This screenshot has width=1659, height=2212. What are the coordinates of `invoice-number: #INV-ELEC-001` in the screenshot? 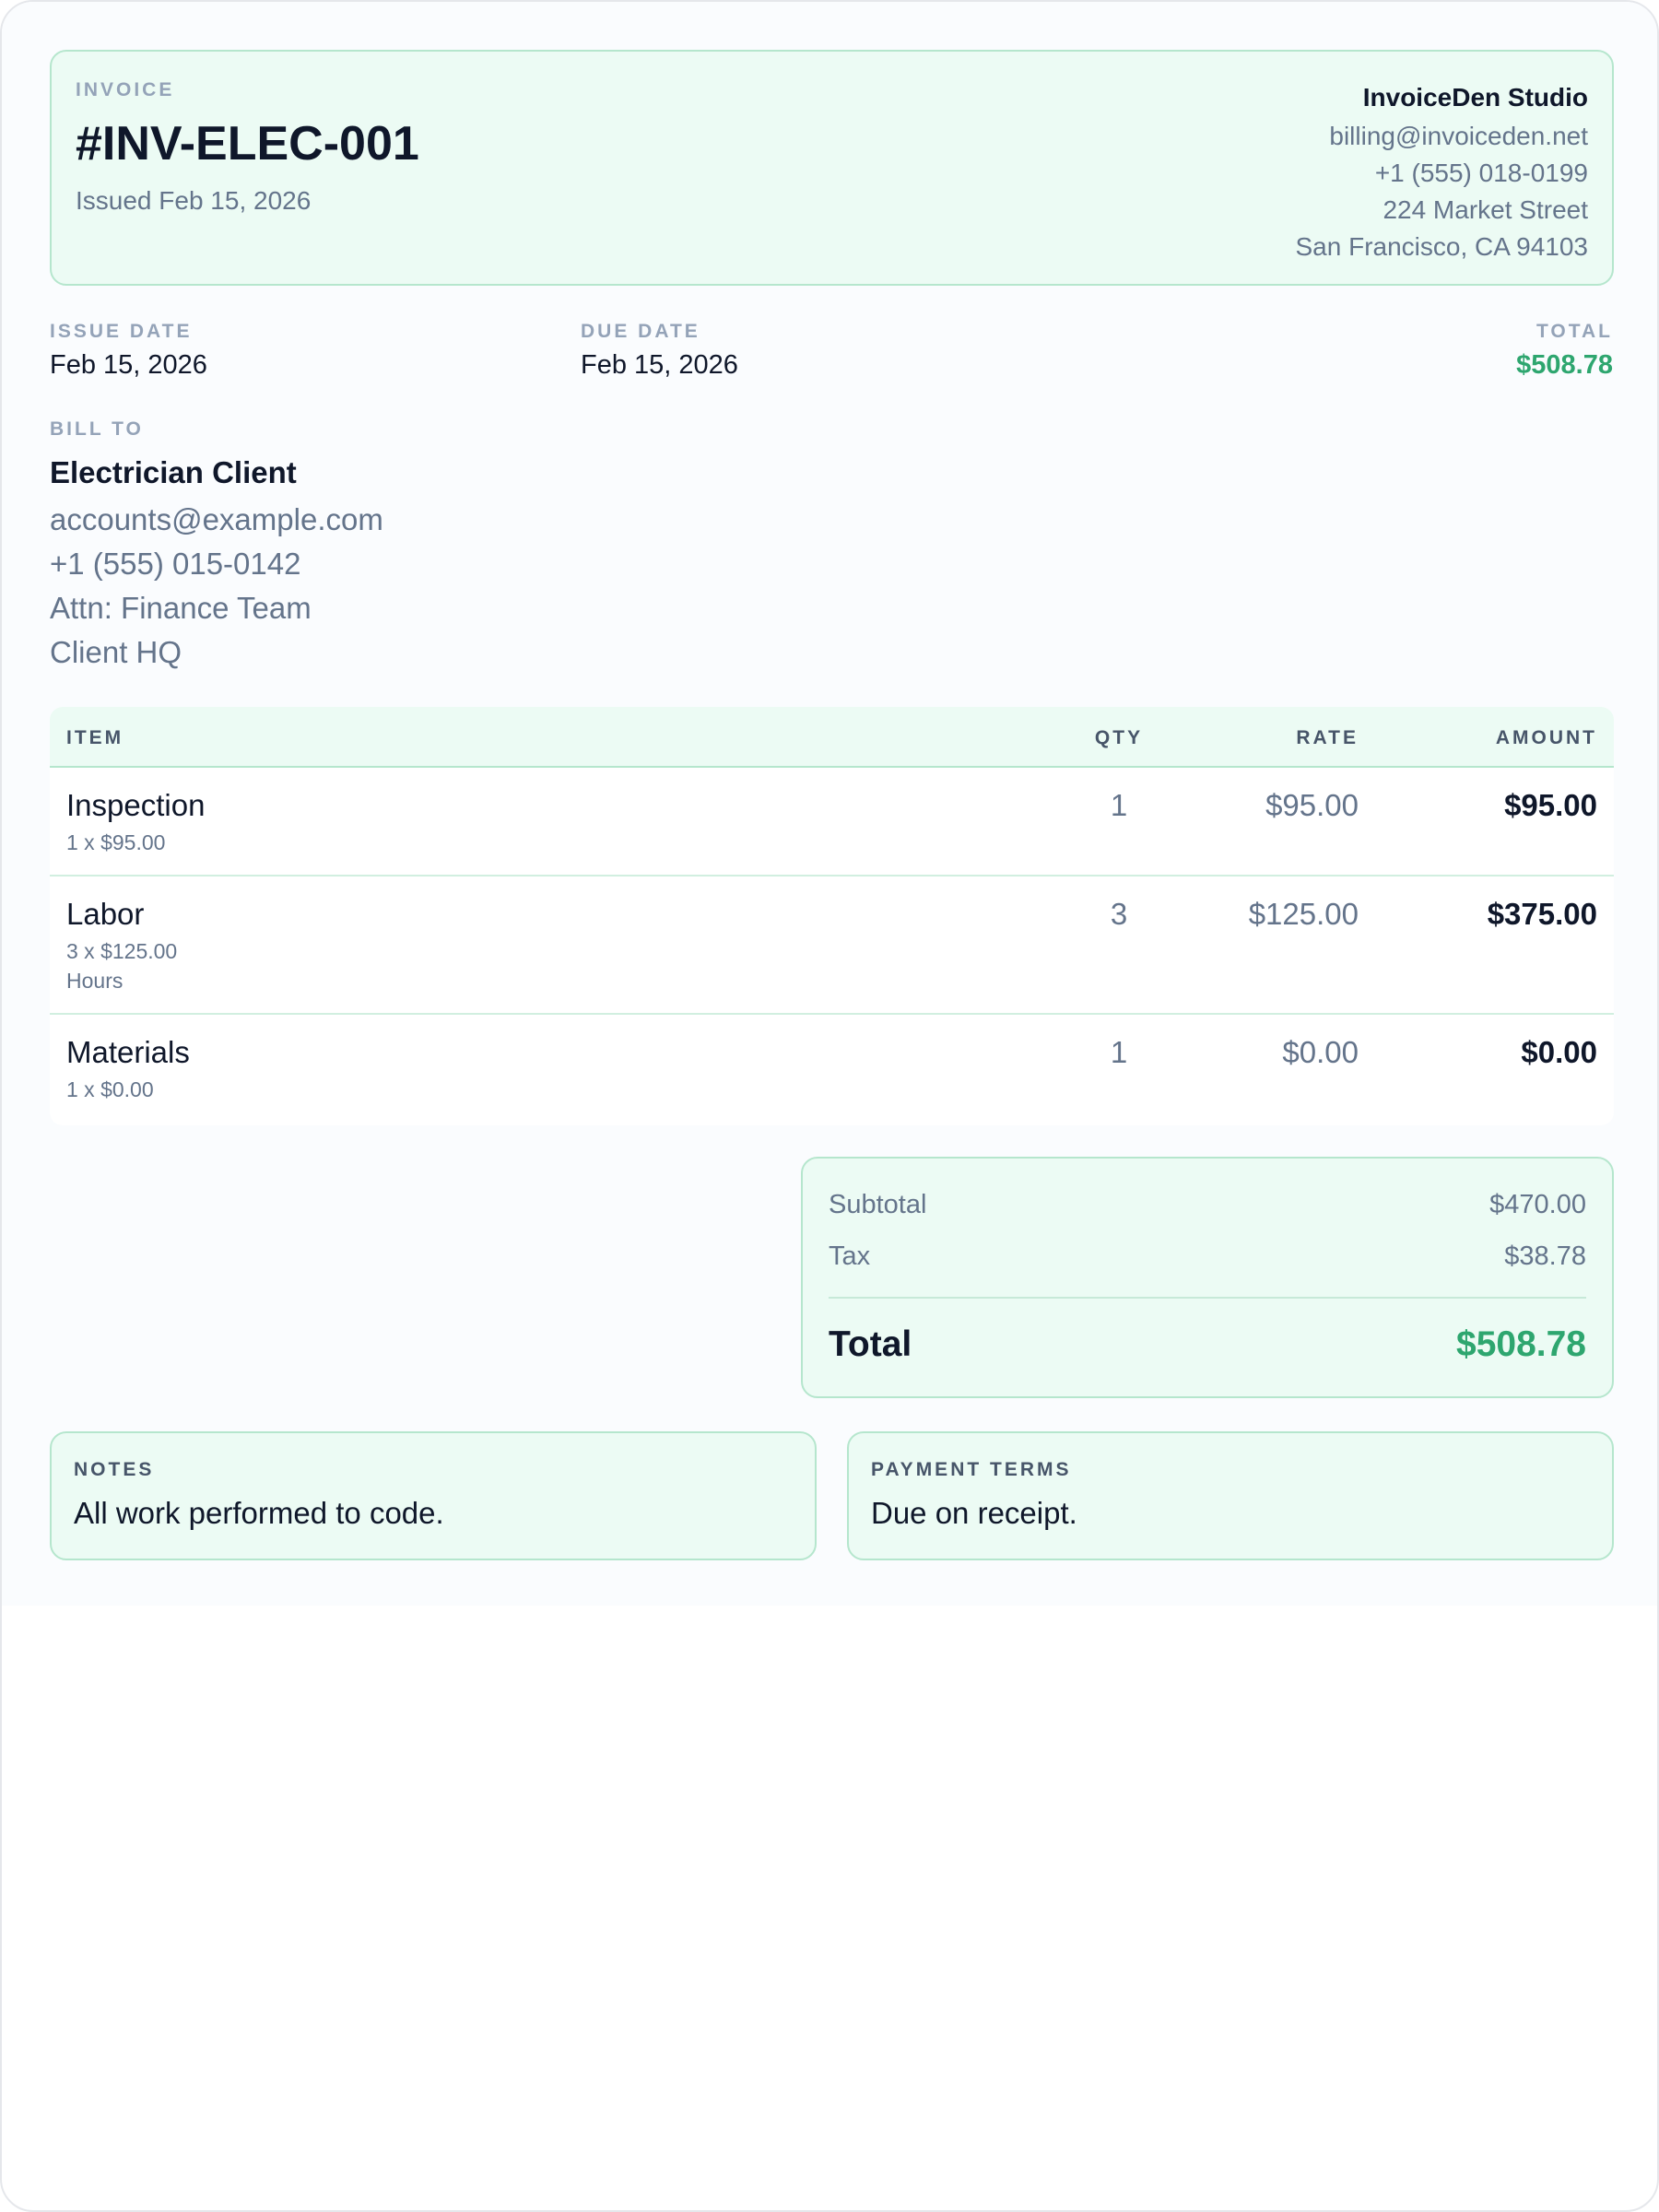 It's located at (247, 144).